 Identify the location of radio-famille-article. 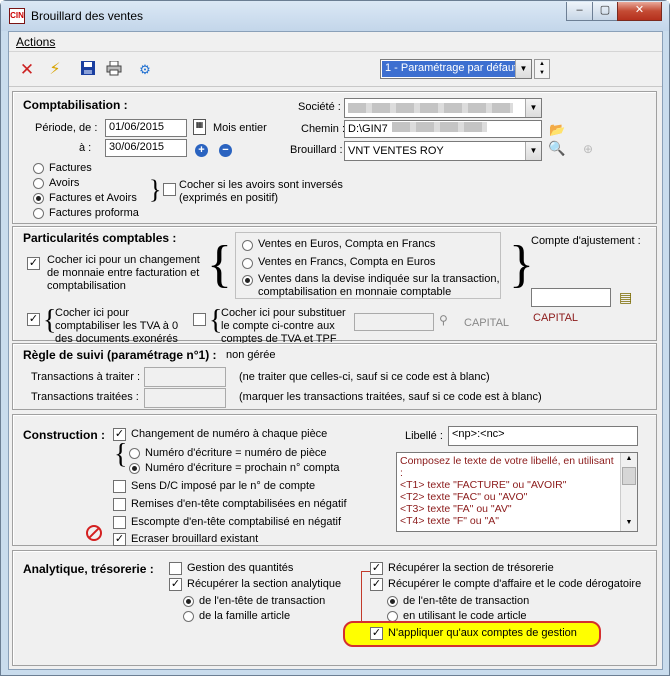
(188, 616).